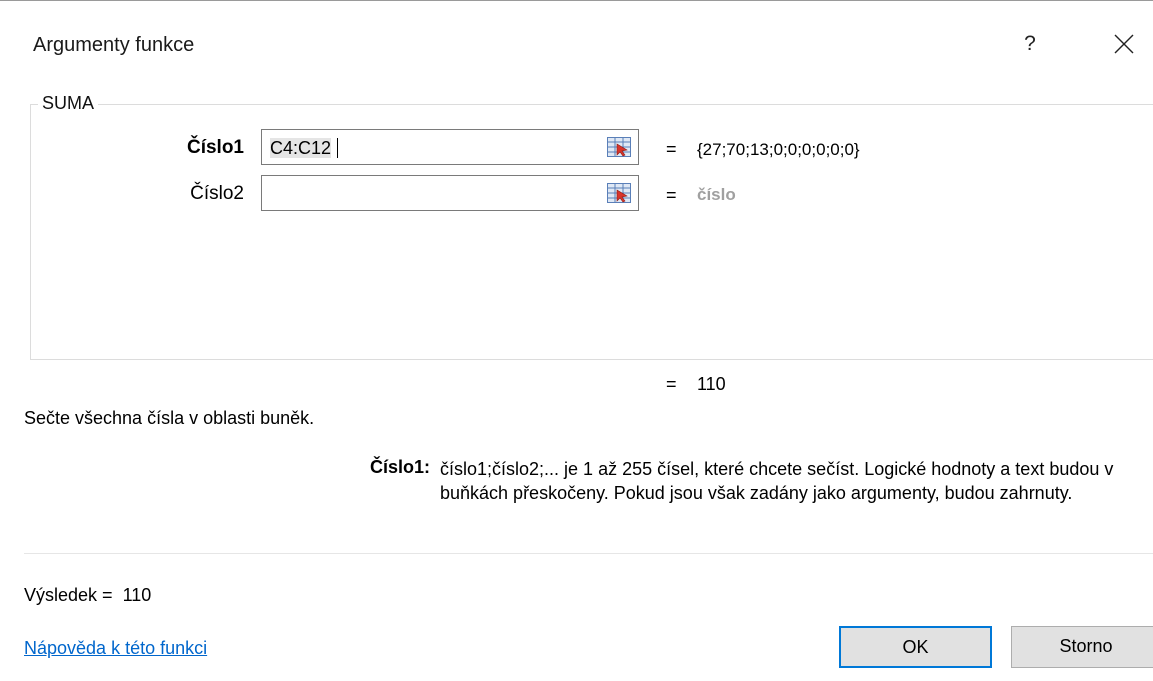 The image size is (1153, 681). What do you see at coordinates (671, 149) in the screenshot?
I see `arg1-equals: =` at bounding box center [671, 149].